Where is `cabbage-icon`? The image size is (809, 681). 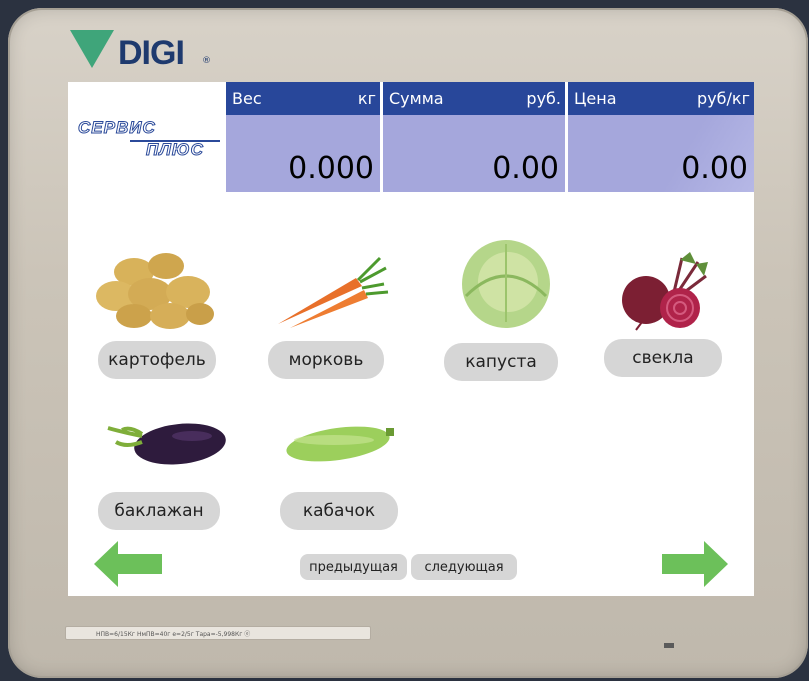 cabbage-icon is located at coordinates (506, 284).